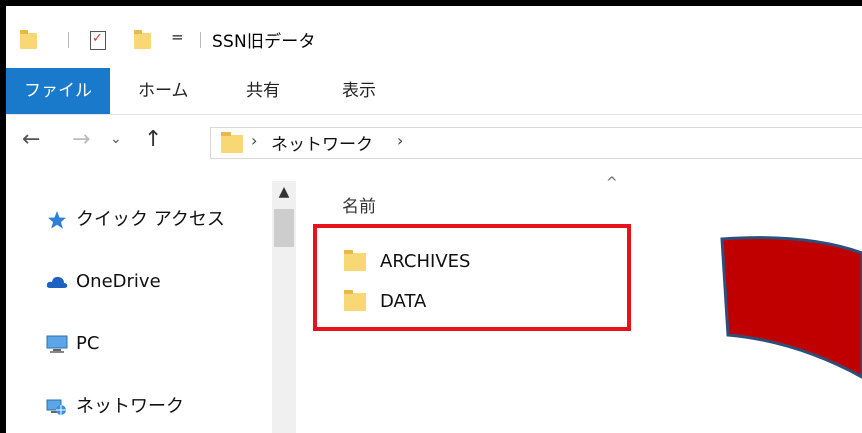 The image size is (862, 433). Describe the element at coordinates (57, 282) in the screenshot. I see `cloud-icon` at that location.